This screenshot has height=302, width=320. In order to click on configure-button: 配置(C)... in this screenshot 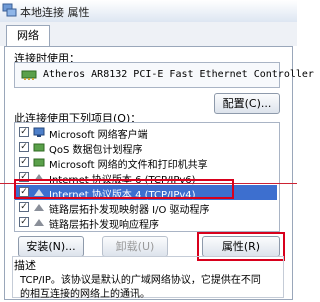, I will do `click(247, 103)`.